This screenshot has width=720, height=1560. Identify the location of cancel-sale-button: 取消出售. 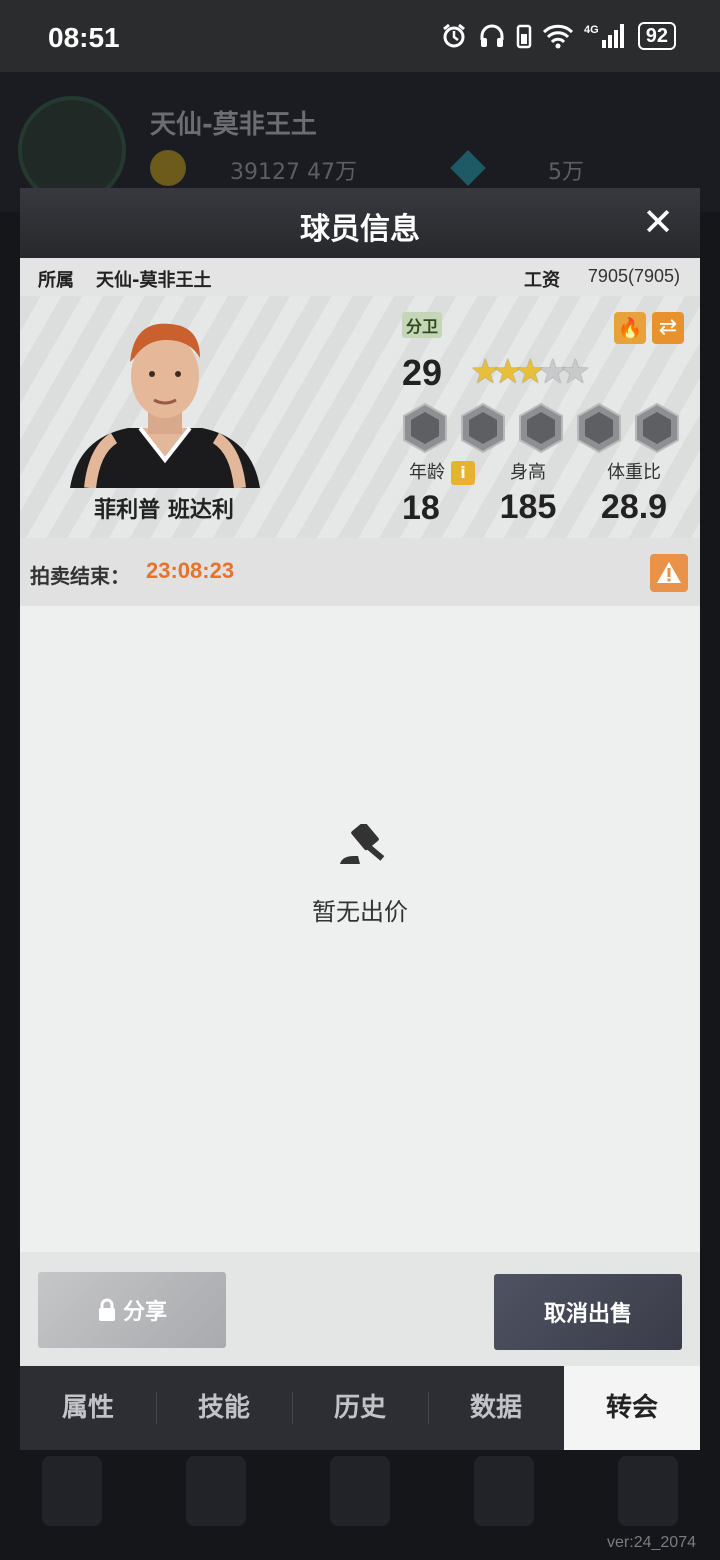
(588, 1312).